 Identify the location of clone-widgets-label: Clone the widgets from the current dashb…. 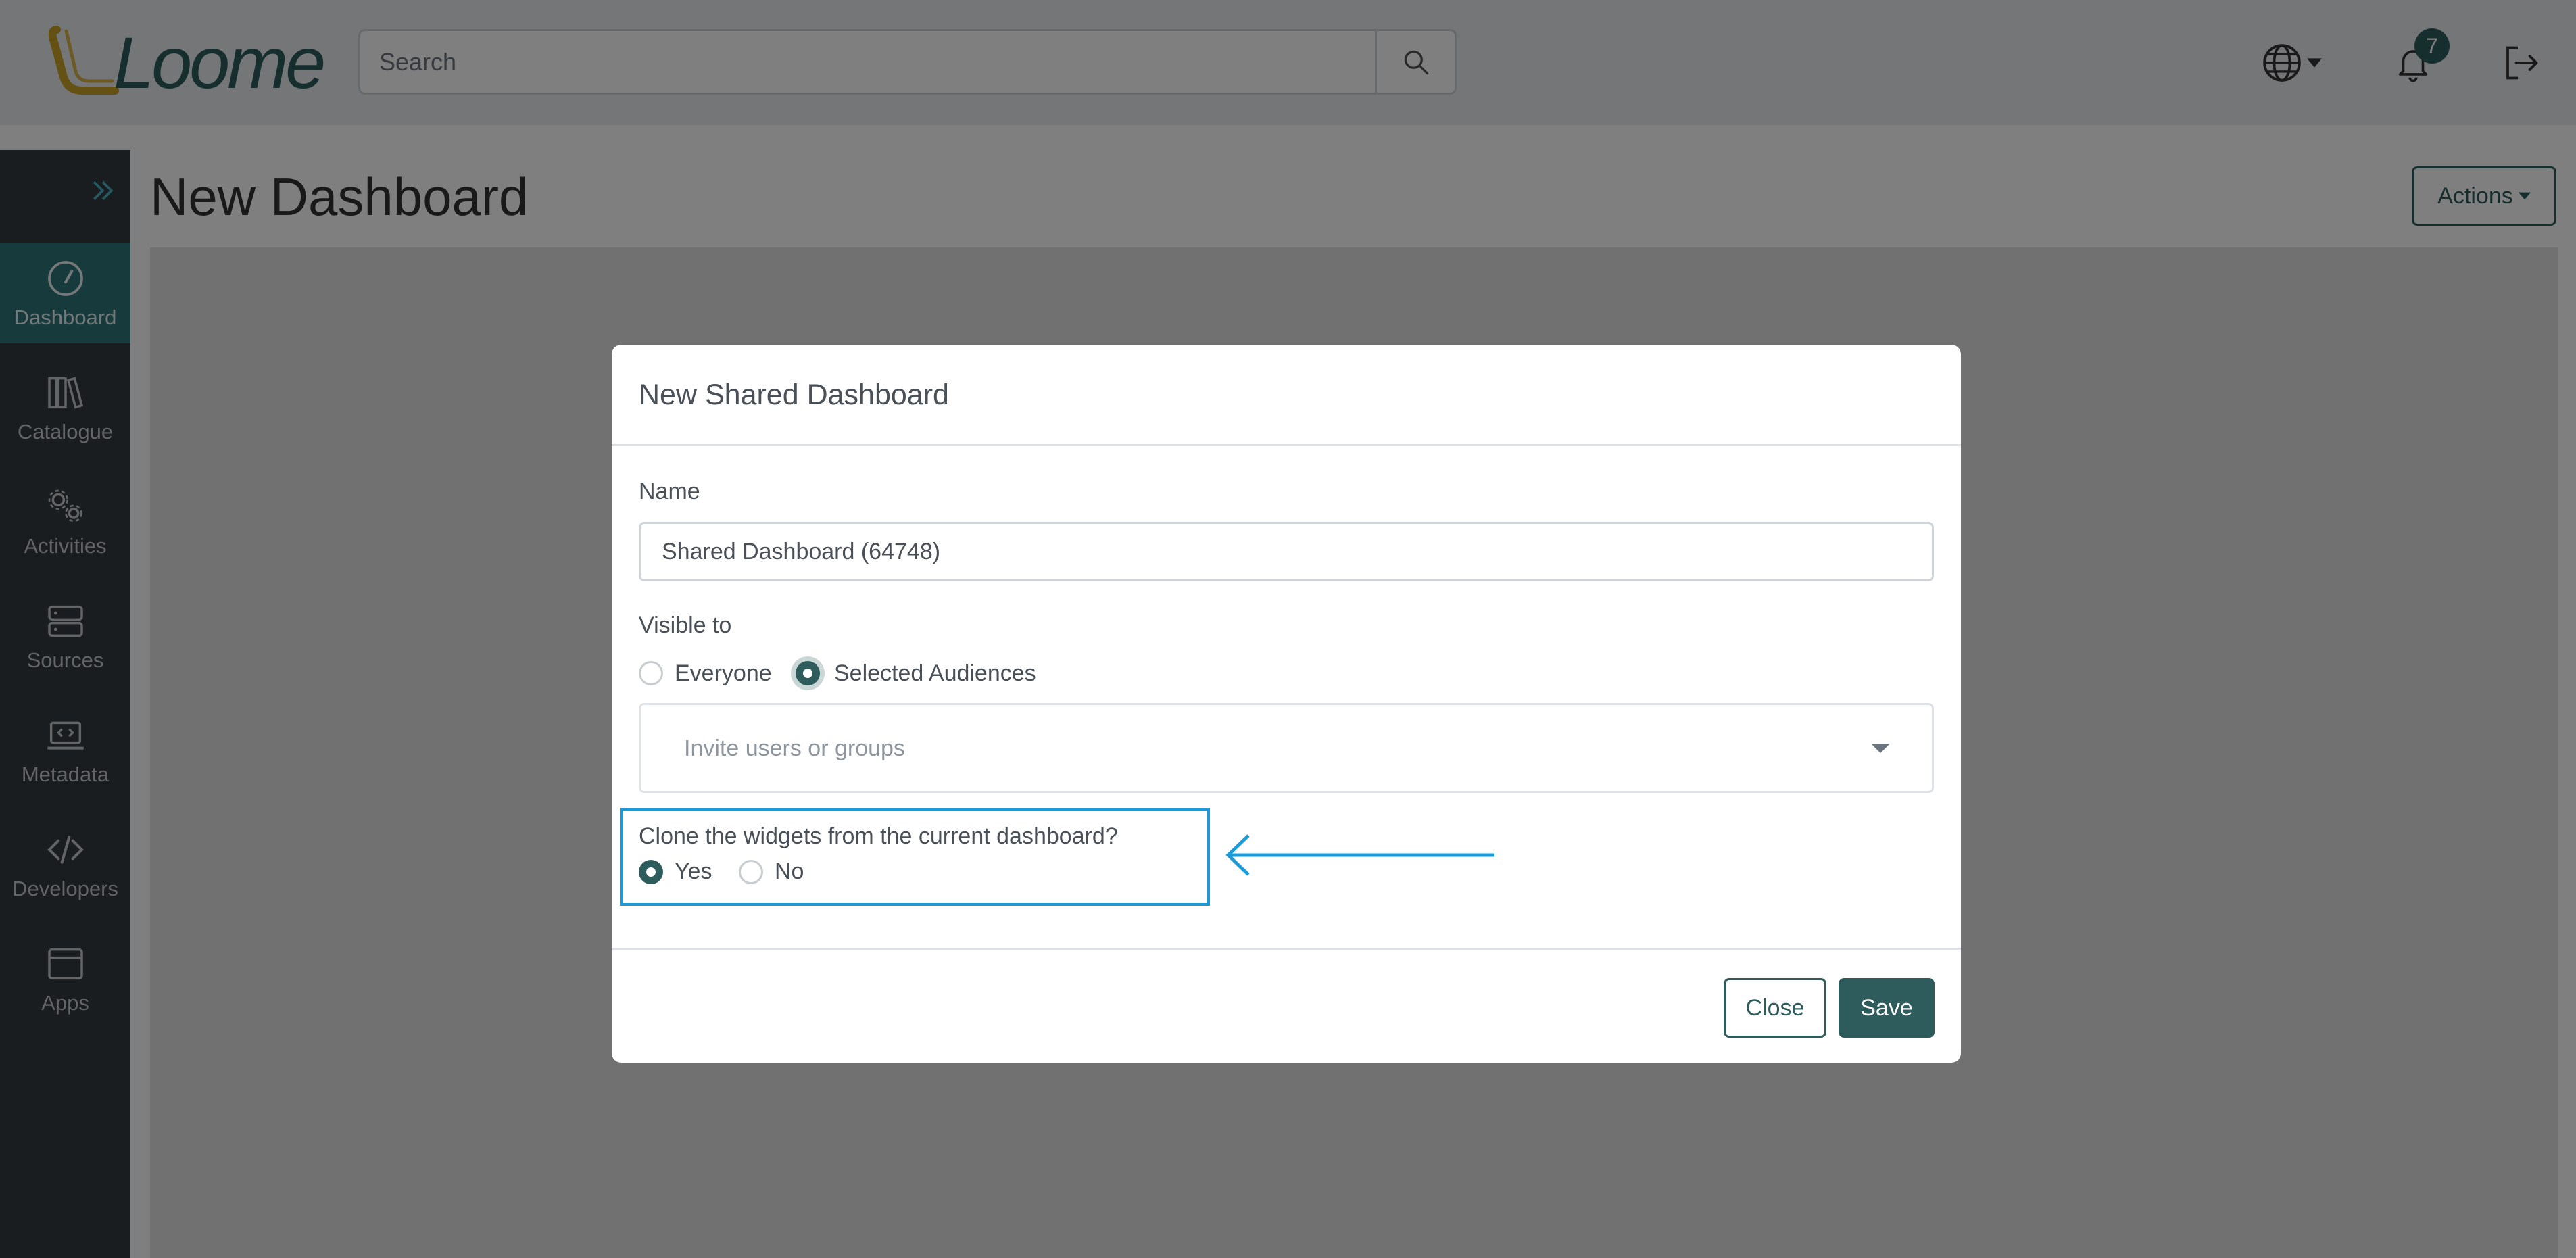
(879, 836).